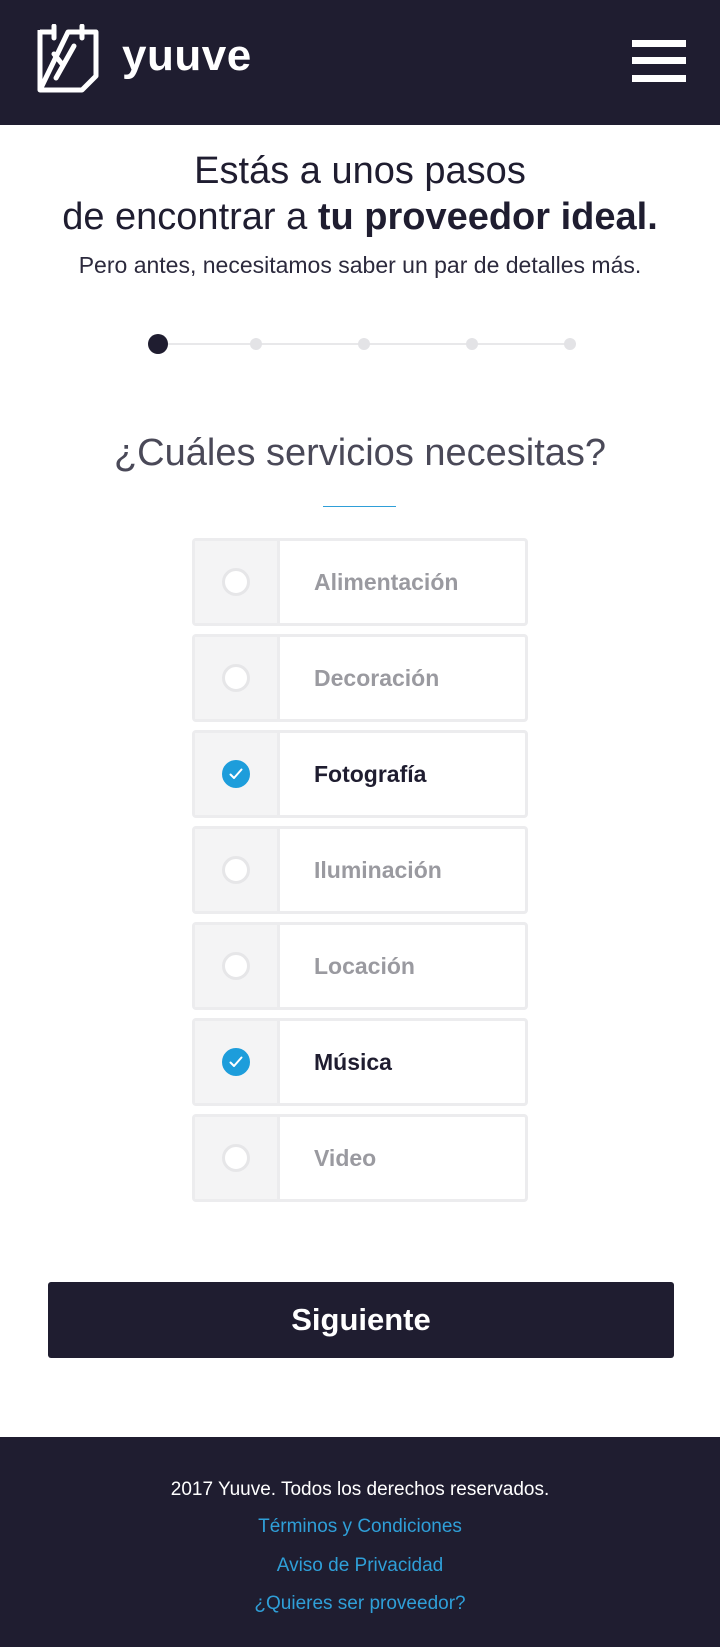 This screenshot has width=720, height=1647. What do you see at coordinates (187, 55) in the screenshot?
I see `brand-name: yuuve` at bounding box center [187, 55].